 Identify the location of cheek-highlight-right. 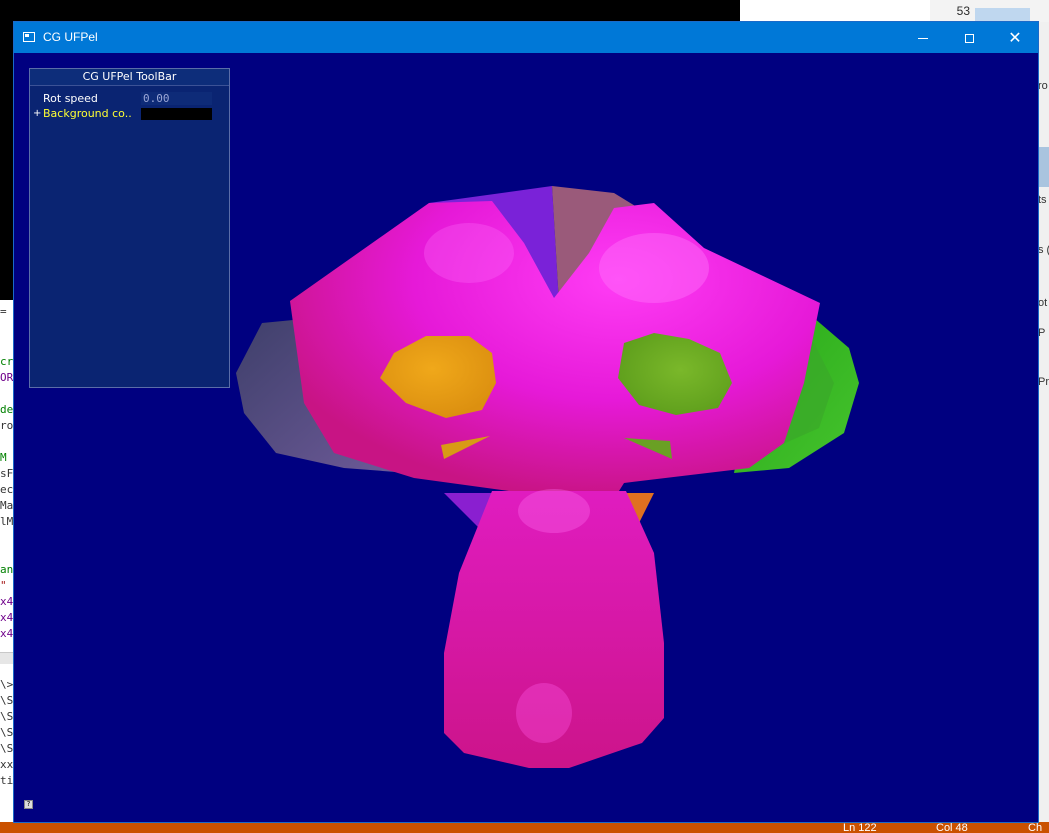
(654, 268).